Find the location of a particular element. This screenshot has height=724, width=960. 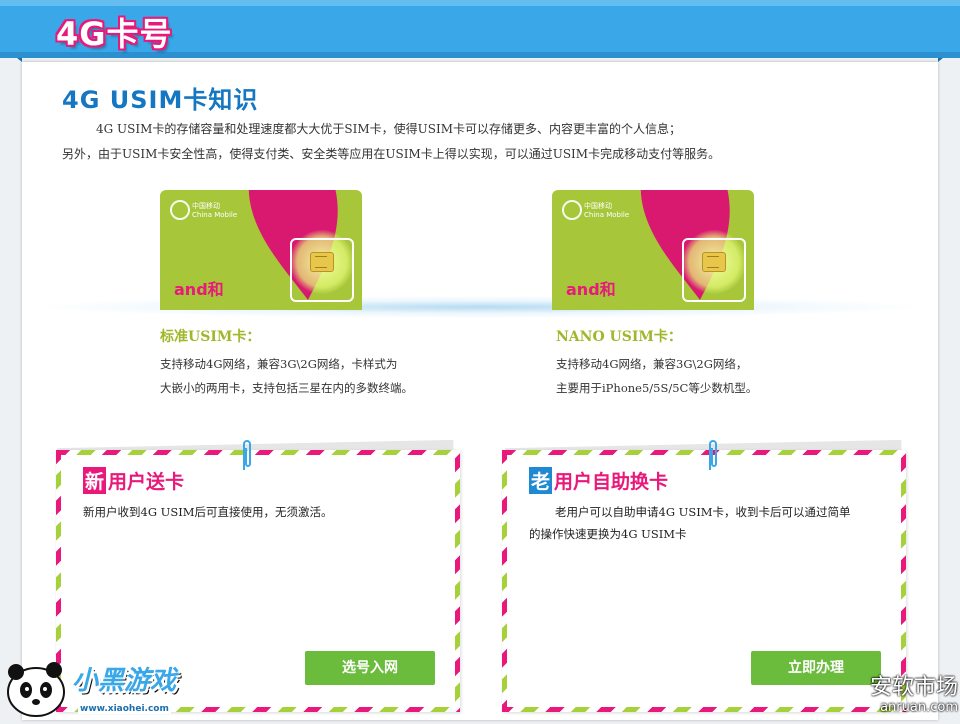

xiaohei-brand-text: 小黑游戏 is located at coordinates (124, 681).